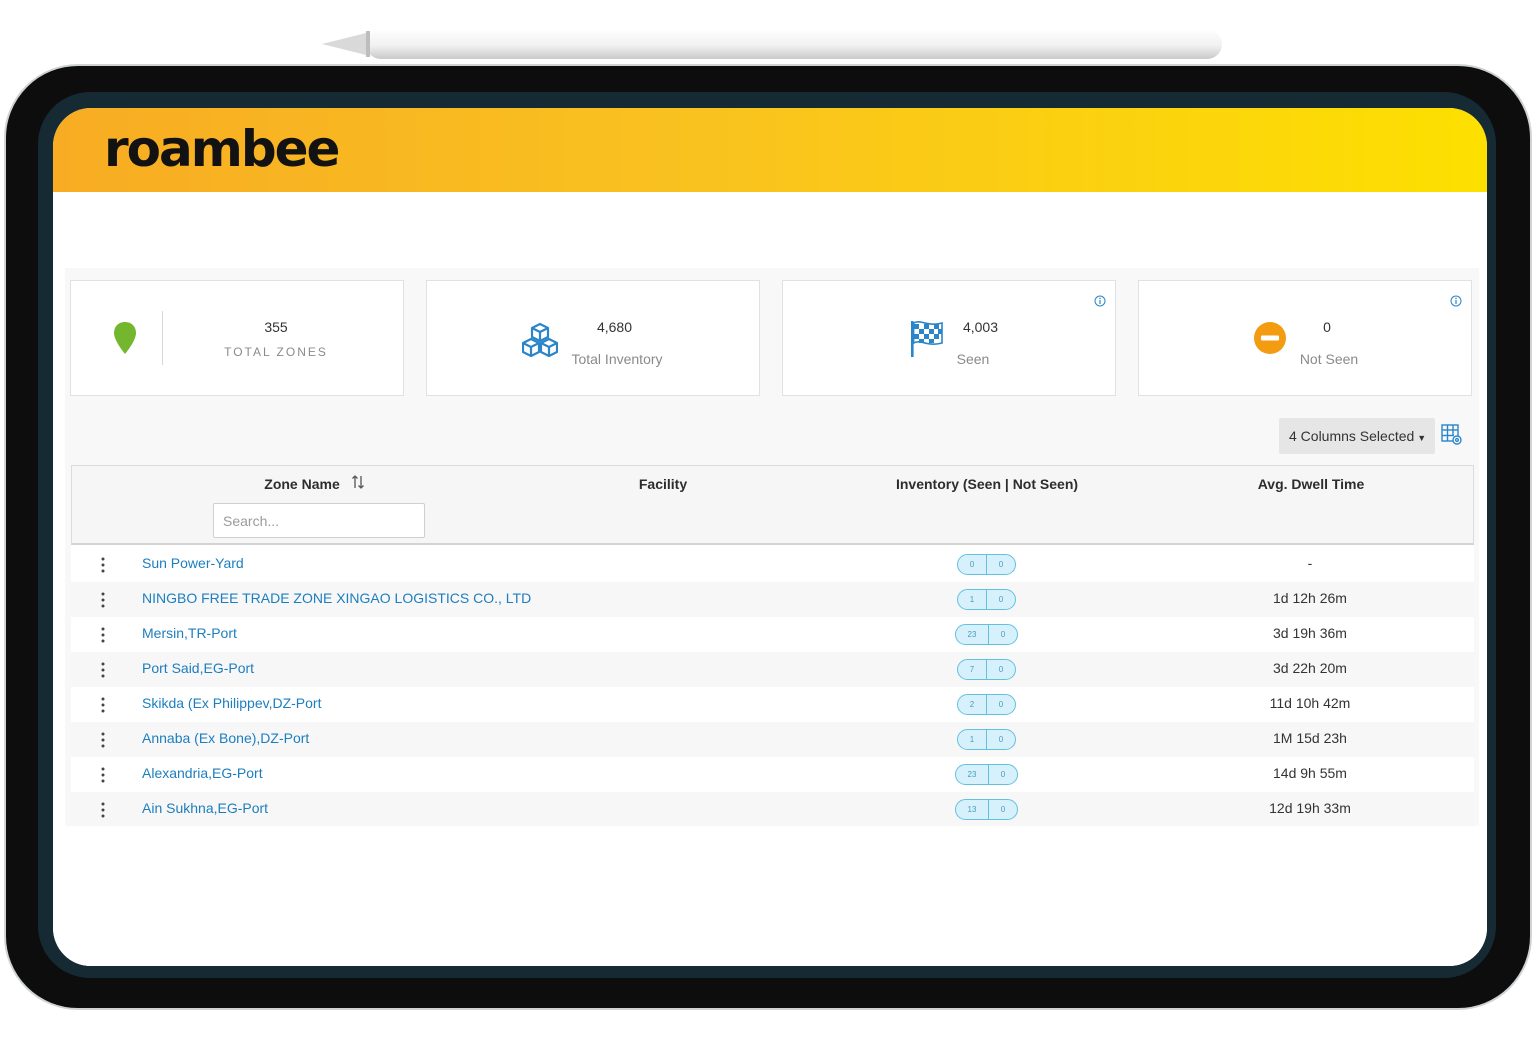 Image resolution: width=1536 pixels, height=1038 pixels. Describe the element at coordinates (772, 44) in the screenshot. I see `stylus-pencil` at that location.